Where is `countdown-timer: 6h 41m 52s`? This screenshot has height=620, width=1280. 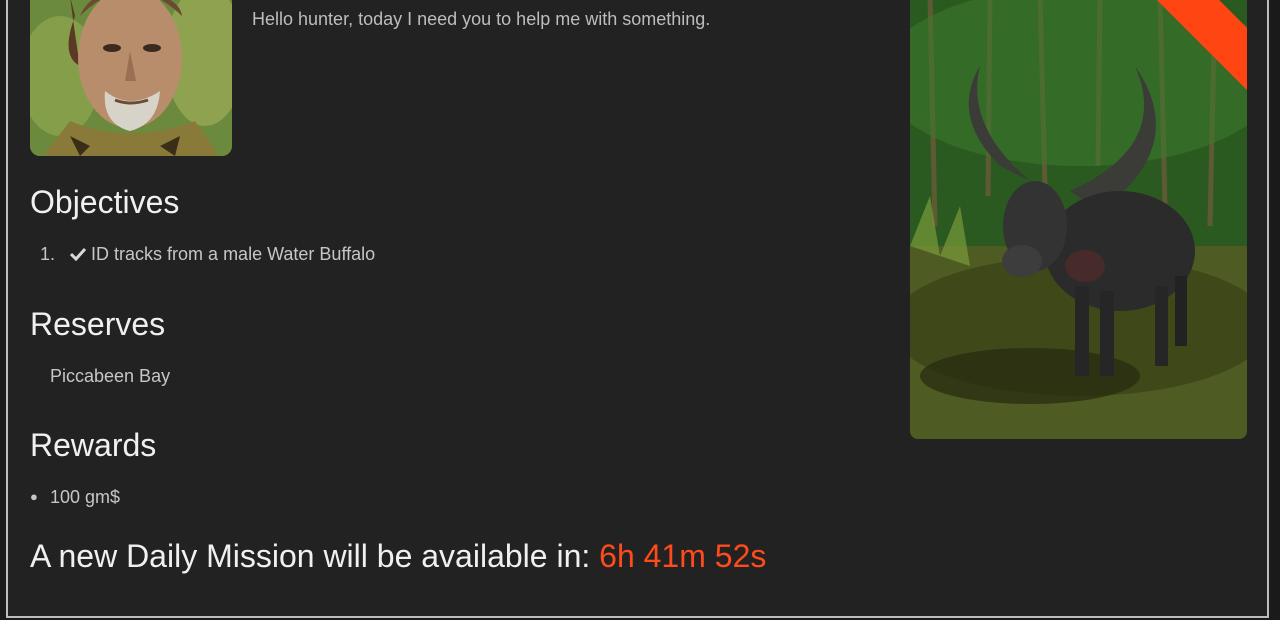
countdown-timer: 6h 41m 52s is located at coordinates (683, 556).